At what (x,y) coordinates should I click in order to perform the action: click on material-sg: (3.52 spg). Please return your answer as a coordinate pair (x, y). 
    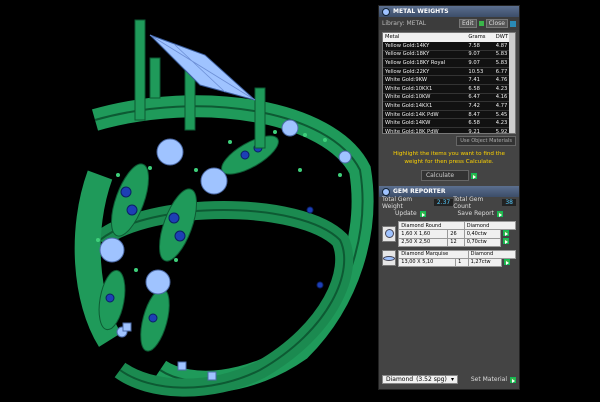
    Looking at the image, I should click on (431, 379).